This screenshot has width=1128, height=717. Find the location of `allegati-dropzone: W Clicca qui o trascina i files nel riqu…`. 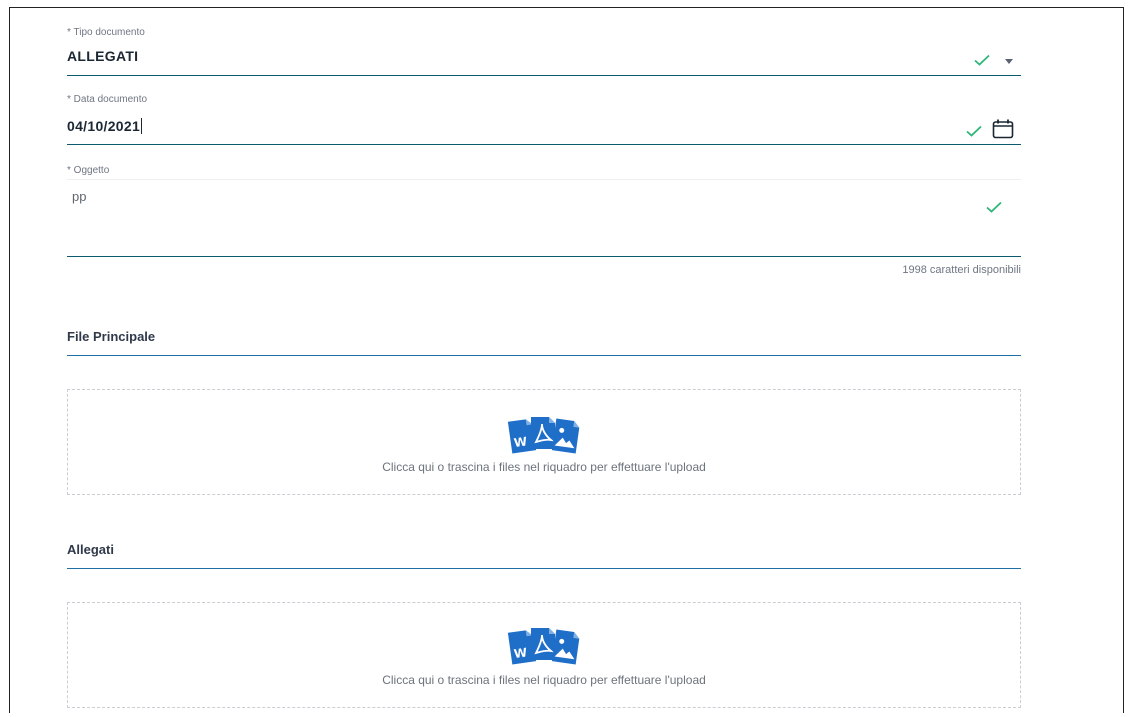

allegati-dropzone: W Clicca qui o trascina i files nel riqu… is located at coordinates (544, 655).